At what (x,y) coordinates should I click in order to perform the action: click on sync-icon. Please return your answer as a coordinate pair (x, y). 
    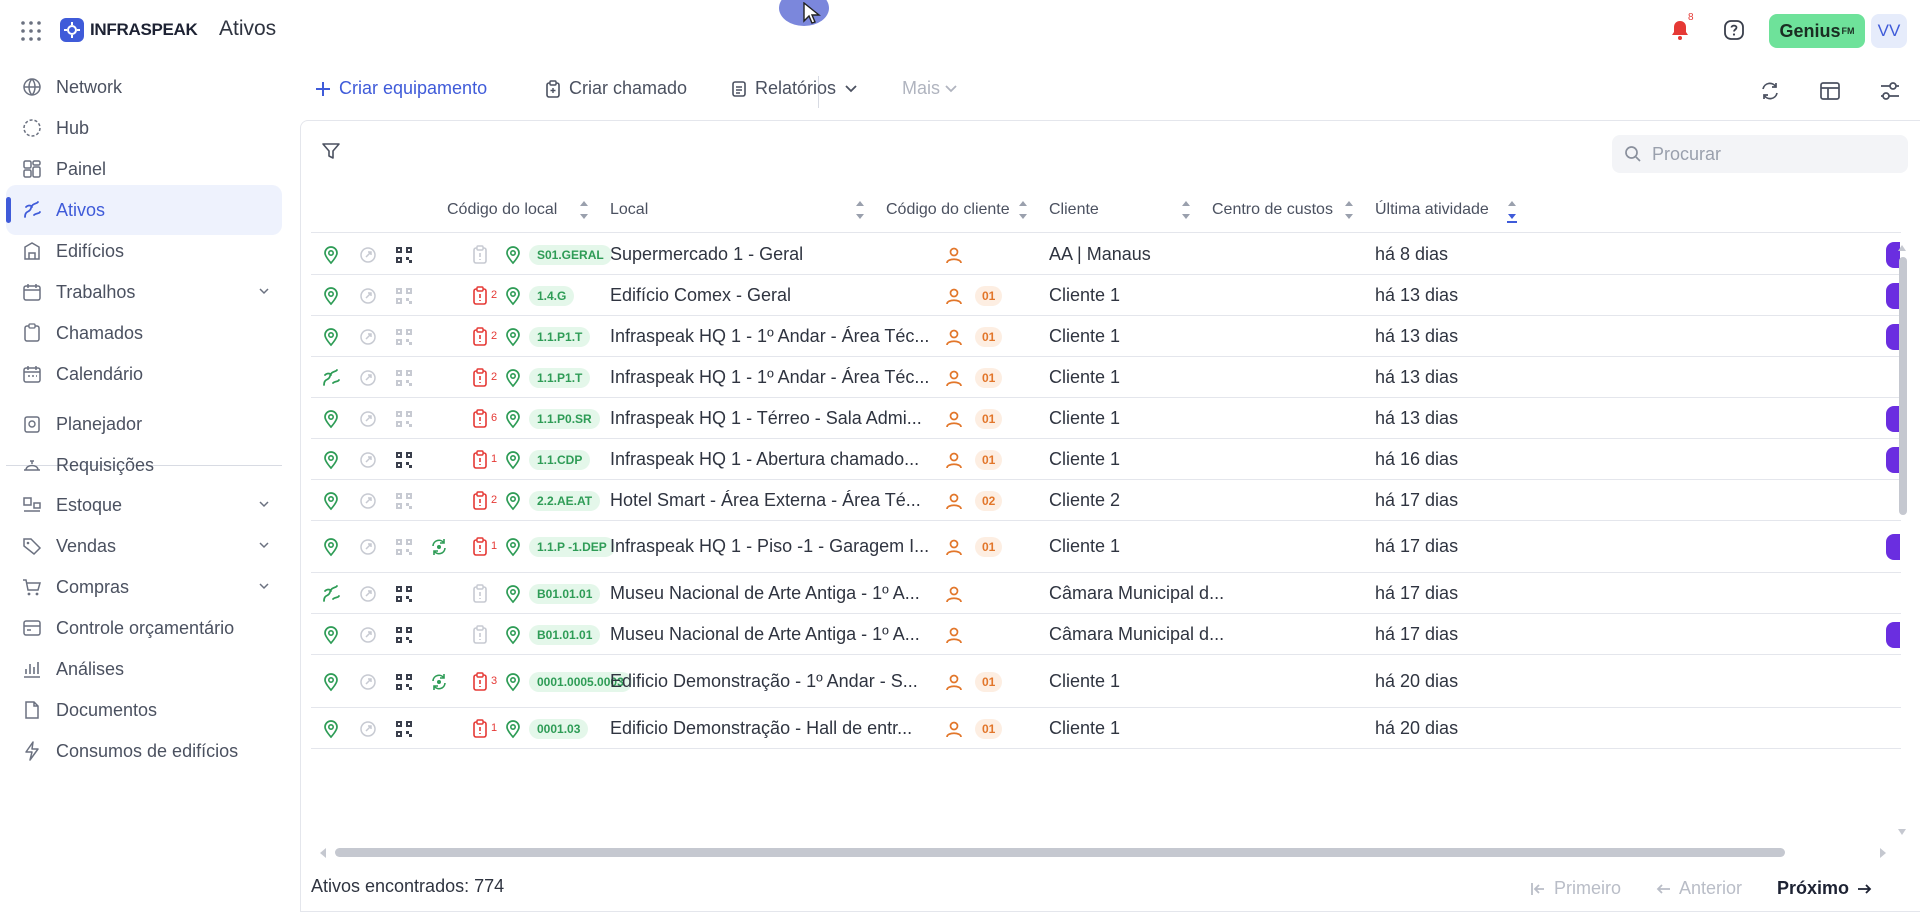
    Looking at the image, I should click on (439, 682).